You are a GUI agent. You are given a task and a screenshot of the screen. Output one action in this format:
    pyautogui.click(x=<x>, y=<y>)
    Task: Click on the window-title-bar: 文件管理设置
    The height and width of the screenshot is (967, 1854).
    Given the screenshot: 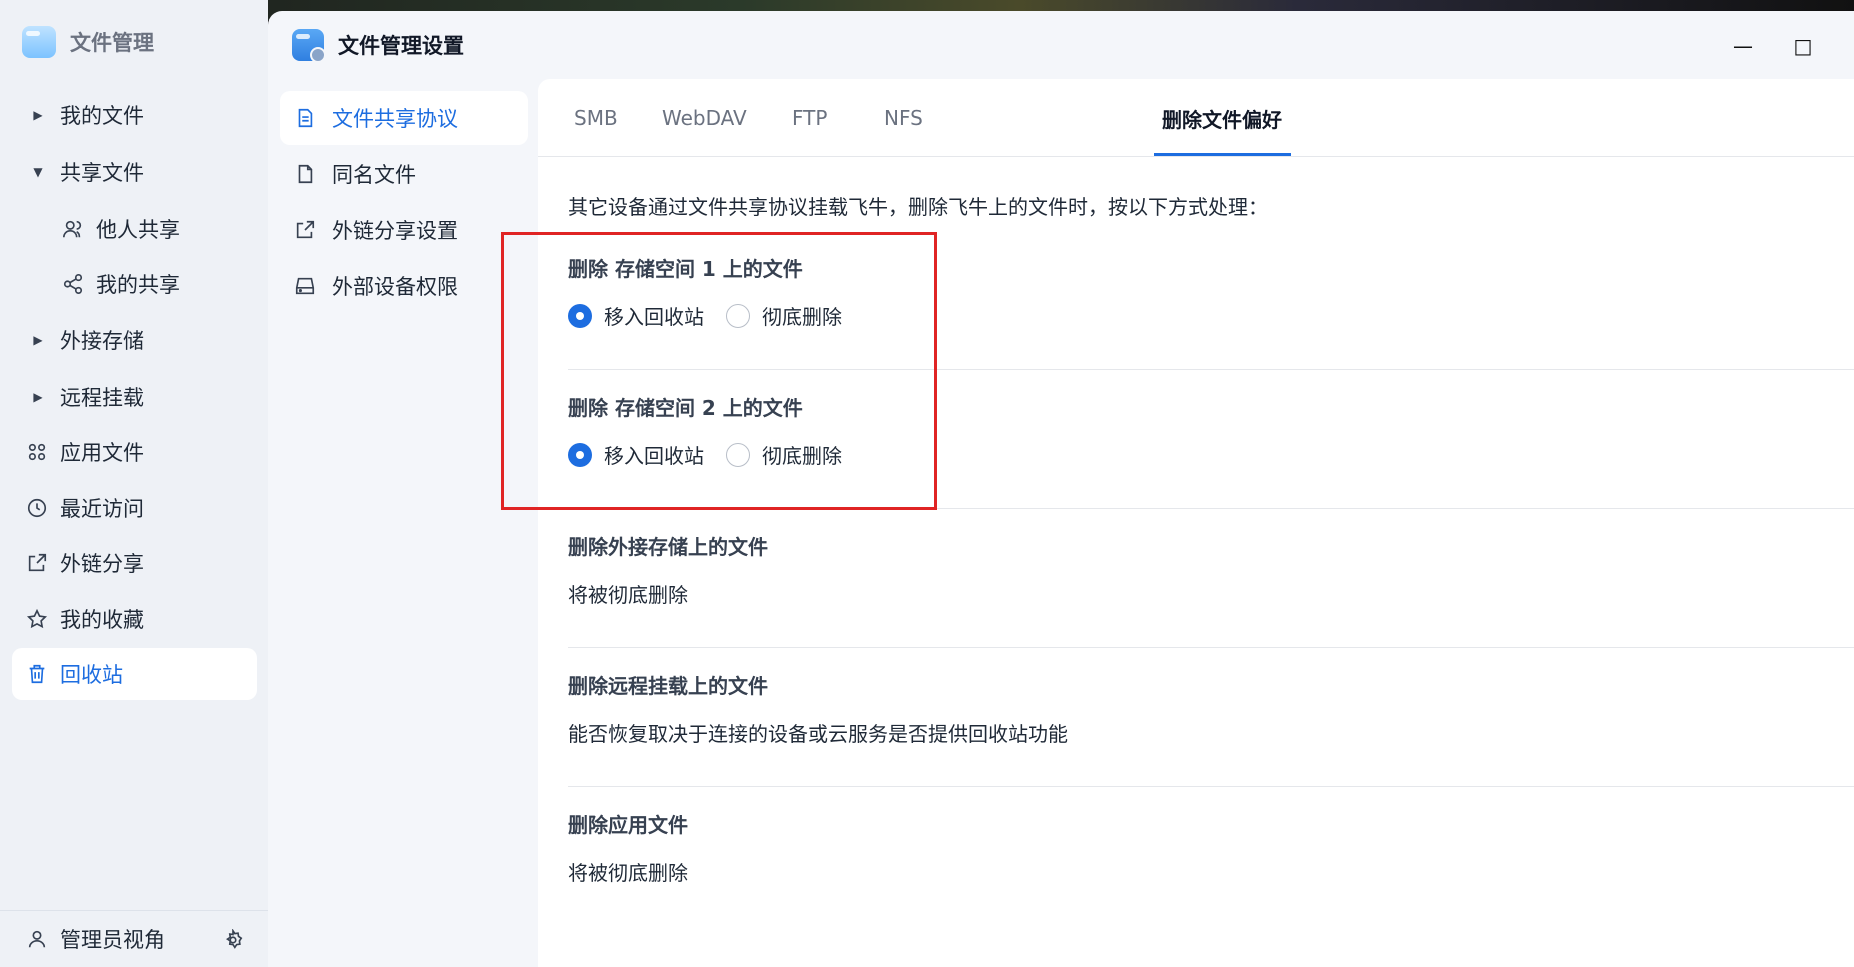 What is the action you would take?
    pyautogui.click(x=378, y=46)
    